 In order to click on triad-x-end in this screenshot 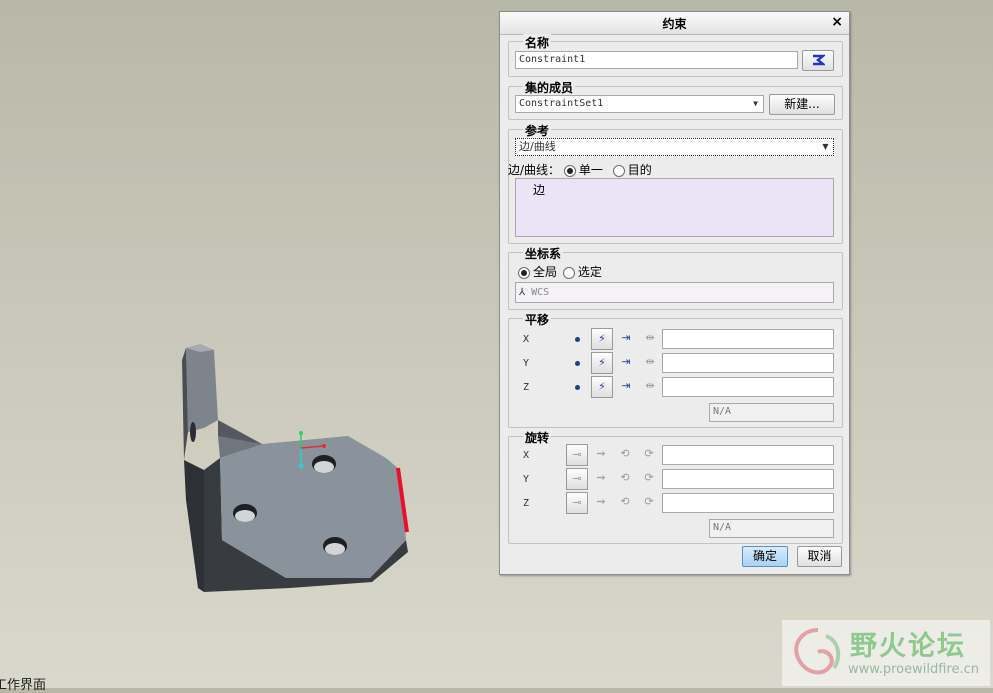, I will do `click(324, 446)`.